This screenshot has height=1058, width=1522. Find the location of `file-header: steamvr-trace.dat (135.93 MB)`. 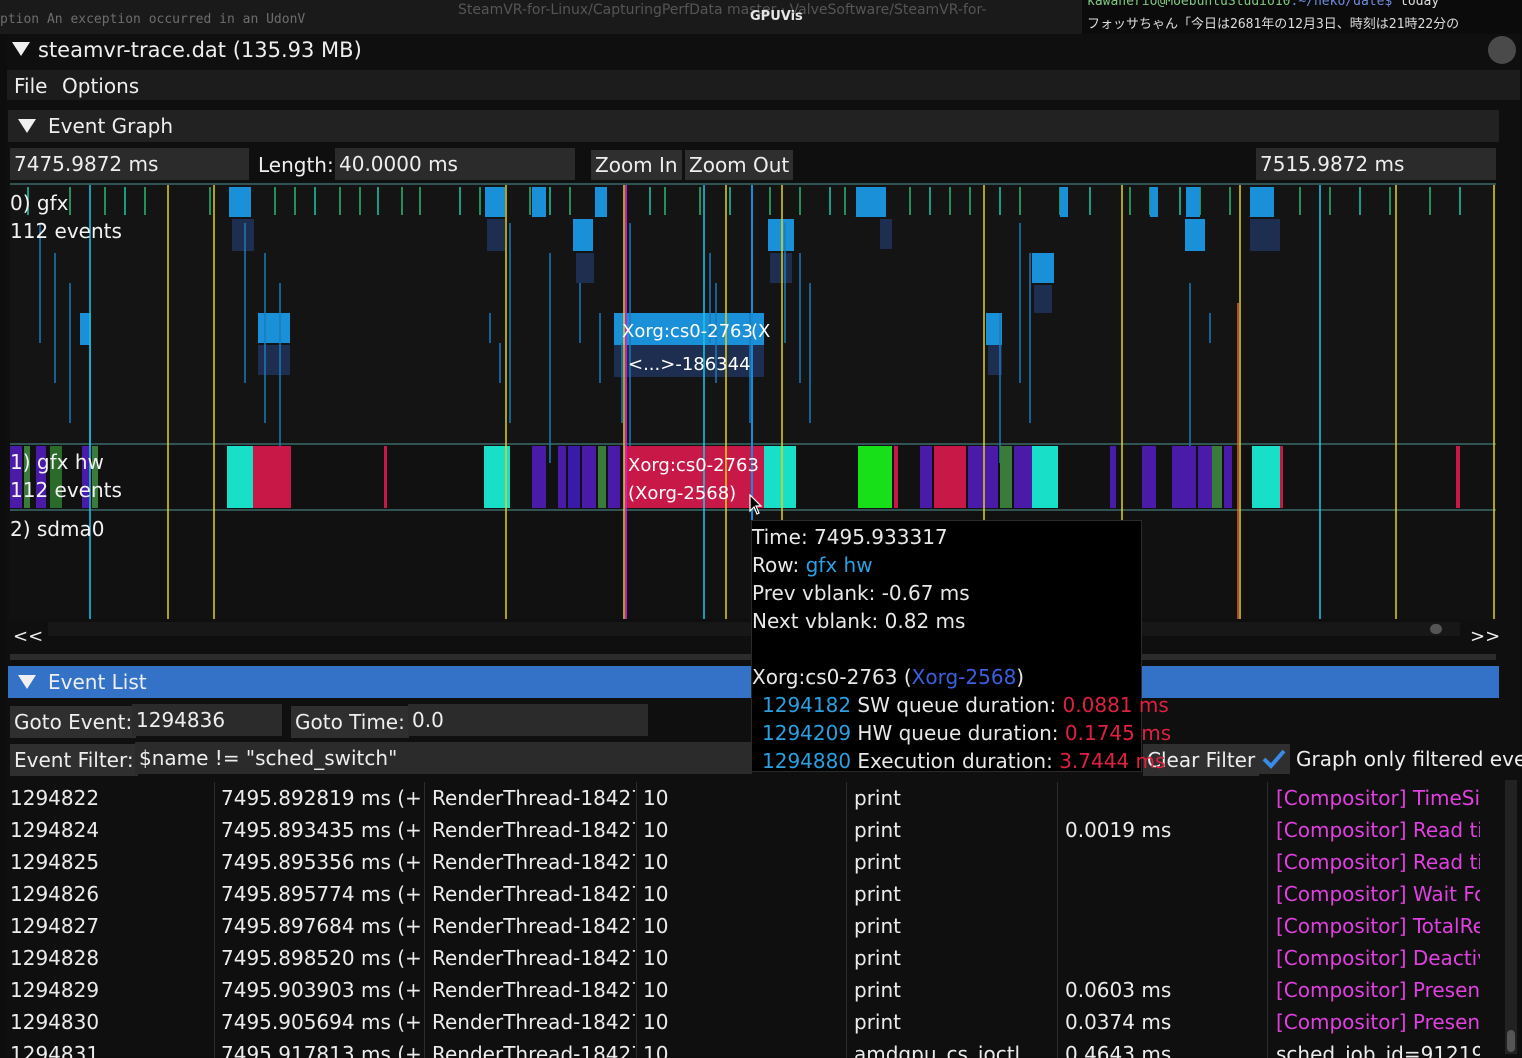

file-header: steamvr-trace.dat (135.93 MB) is located at coordinates (187, 50).